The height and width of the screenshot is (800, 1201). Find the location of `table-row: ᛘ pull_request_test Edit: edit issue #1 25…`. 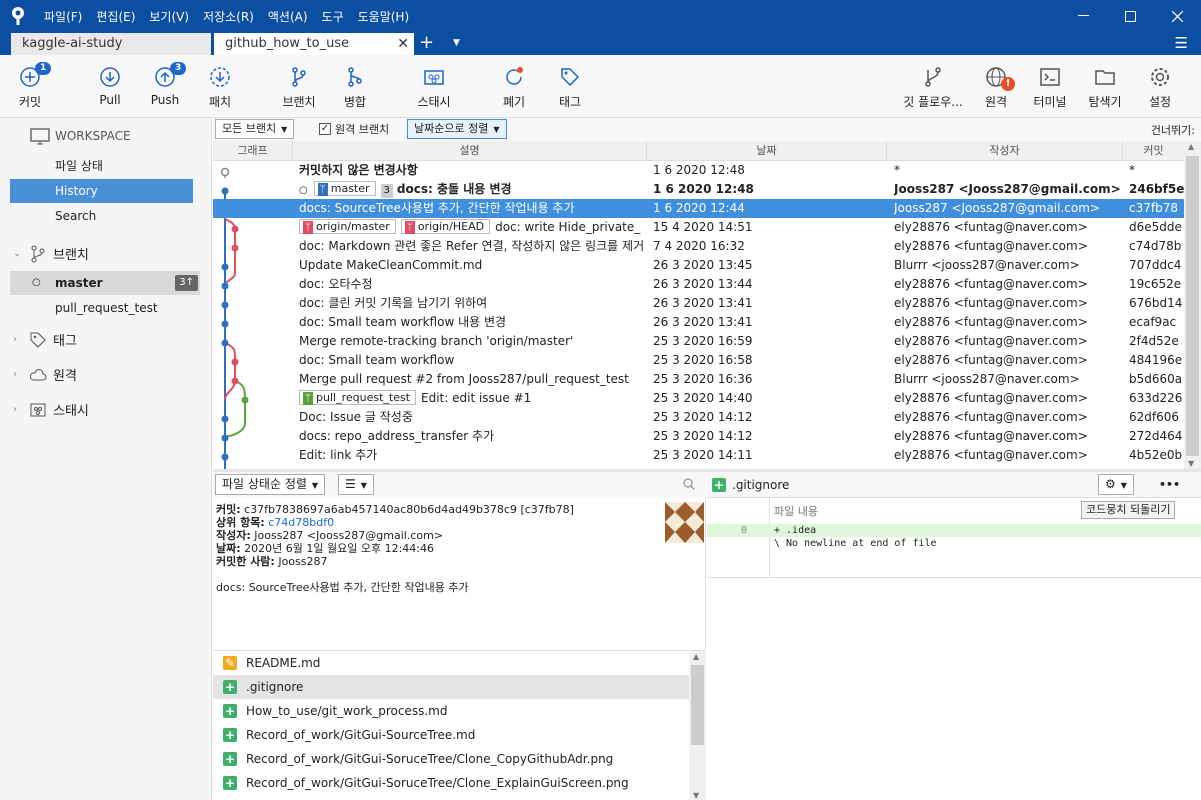

table-row: ᛘ pull_request_test Edit: edit issue #1 25… is located at coordinates (698, 398).